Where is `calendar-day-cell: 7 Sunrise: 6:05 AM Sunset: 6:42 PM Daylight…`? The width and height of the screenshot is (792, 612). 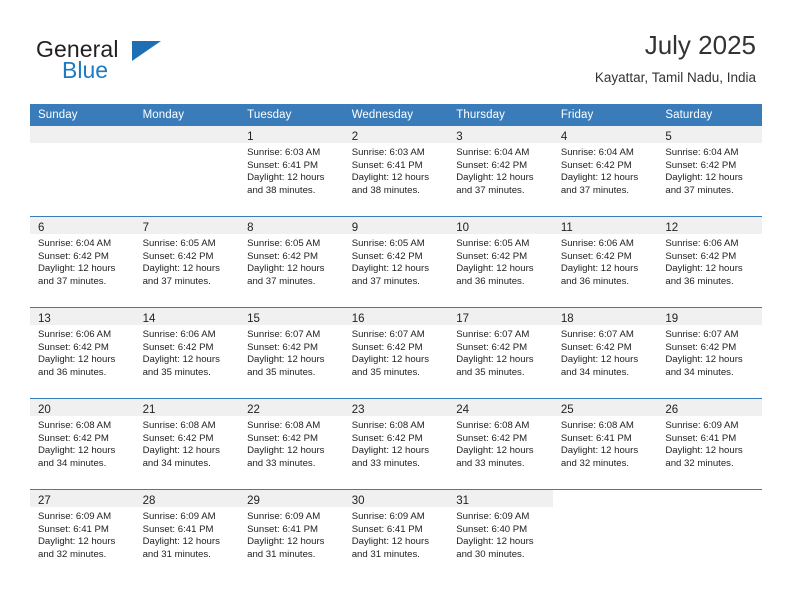
calendar-day-cell: 7 Sunrise: 6:05 AM Sunset: 6:42 PM Daylight… is located at coordinates (187, 262).